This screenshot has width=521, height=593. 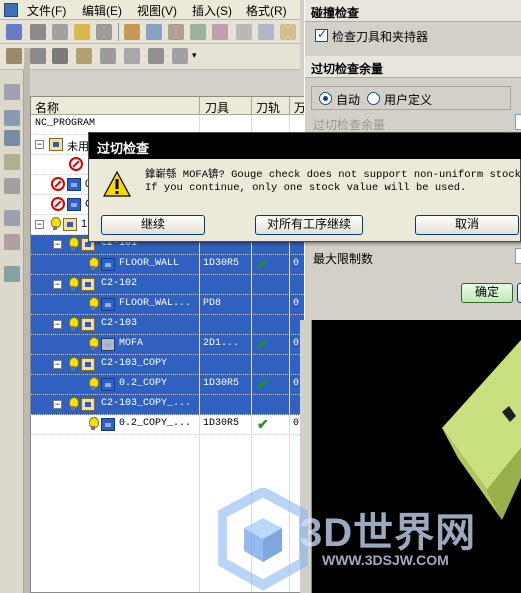 What do you see at coordinates (343, 259) in the screenshot?
I see `max-limit-label: 最大限制数` at bounding box center [343, 259].